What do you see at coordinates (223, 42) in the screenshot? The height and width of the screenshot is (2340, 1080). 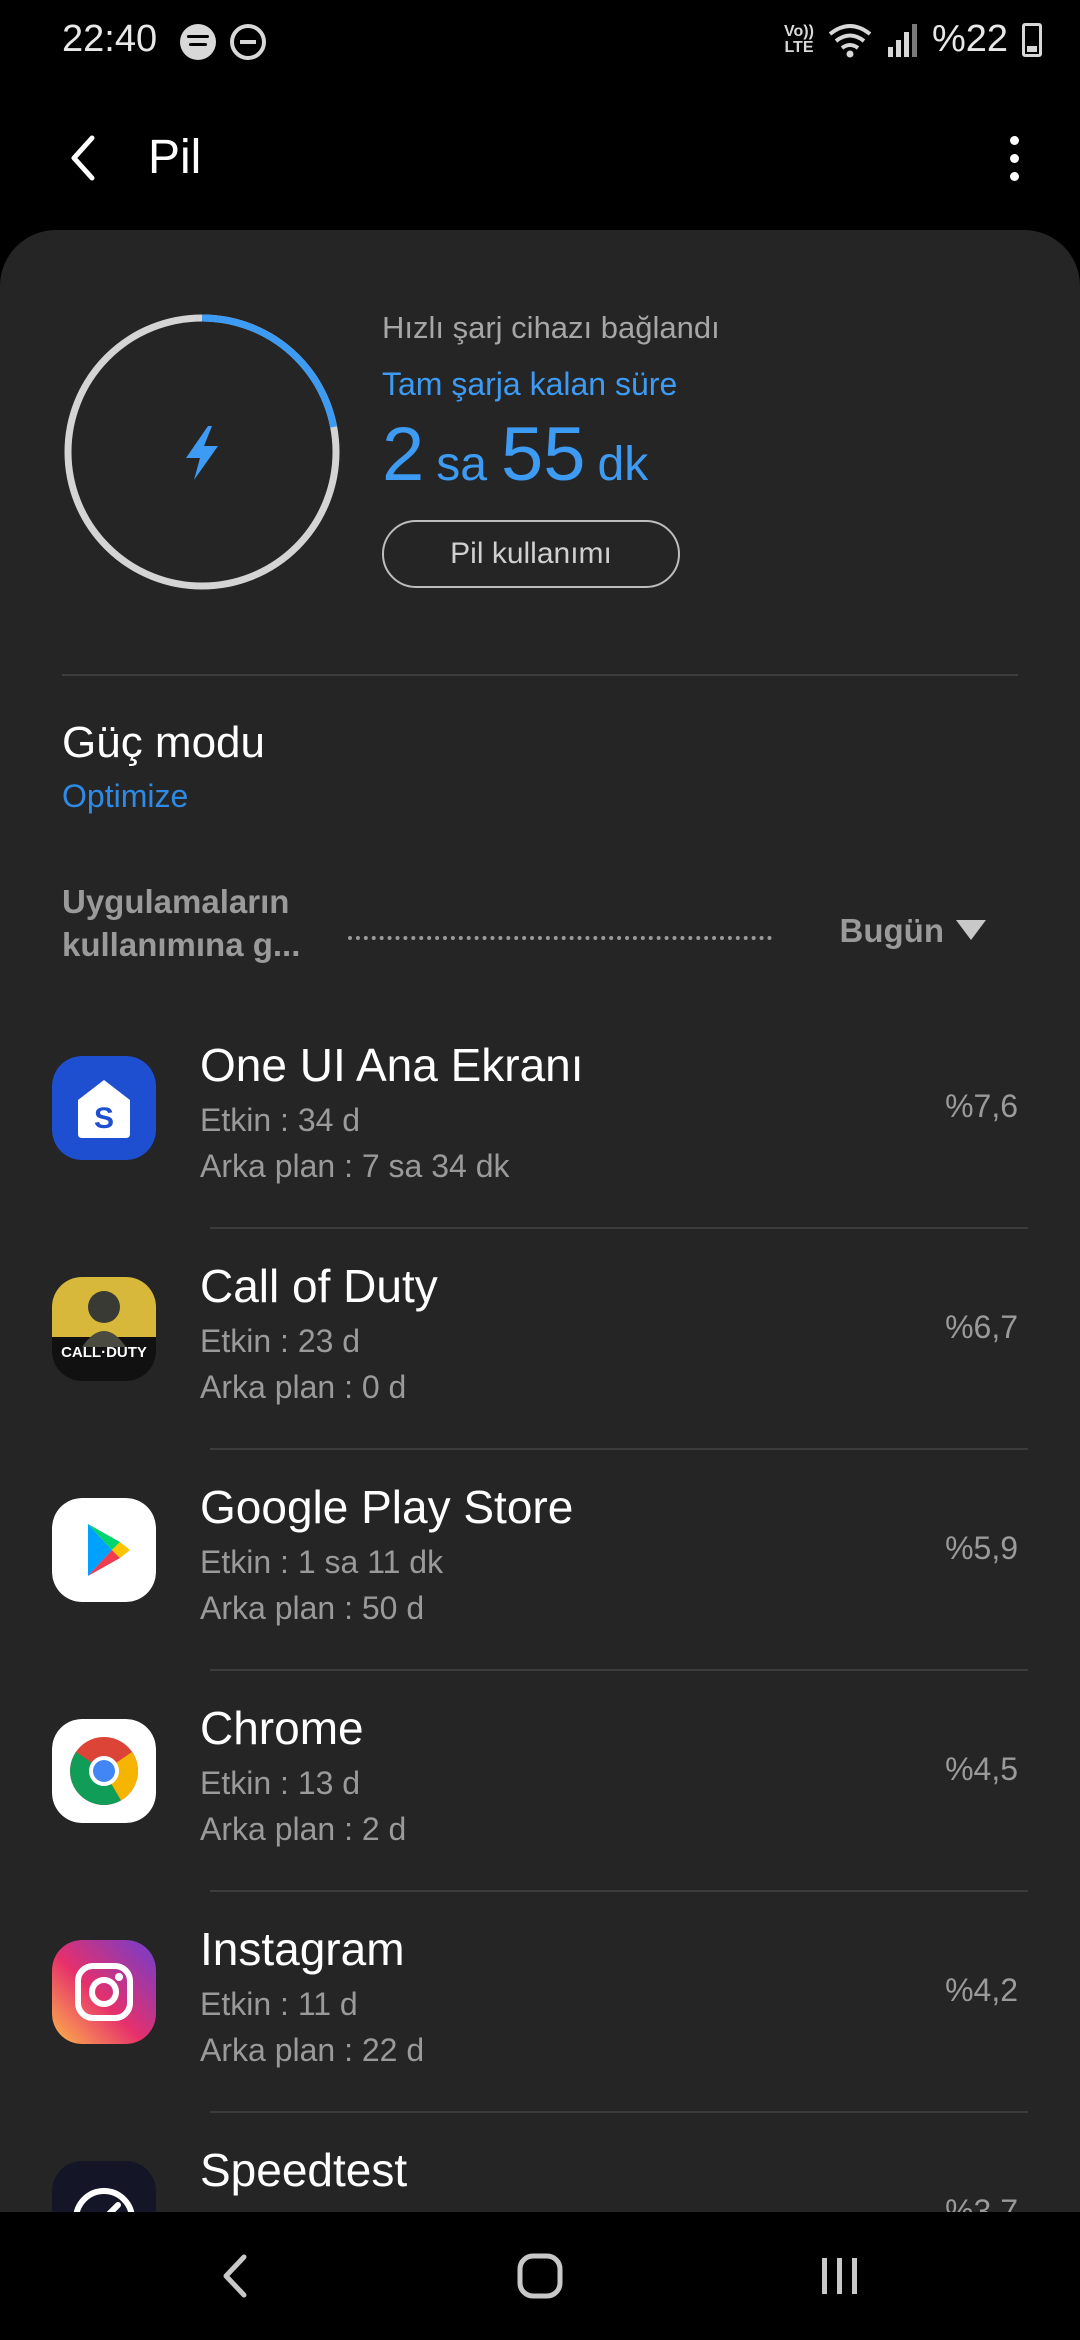 I see `status-left-icons` at bounding box center [223, 42].